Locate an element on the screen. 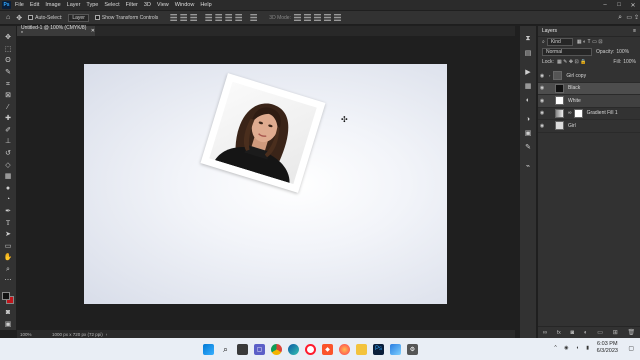  color-panel-icon: ◐ is located at coordinates (528, 100).